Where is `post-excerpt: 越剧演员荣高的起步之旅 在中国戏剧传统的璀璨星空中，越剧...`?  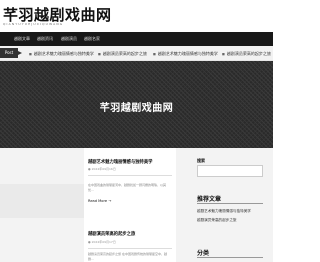
post-excerpt: 越剧演员荣高的起步之旅 在中国戏剧传统的璀璨星空中，越剧... is located at coordinates (127, 256).